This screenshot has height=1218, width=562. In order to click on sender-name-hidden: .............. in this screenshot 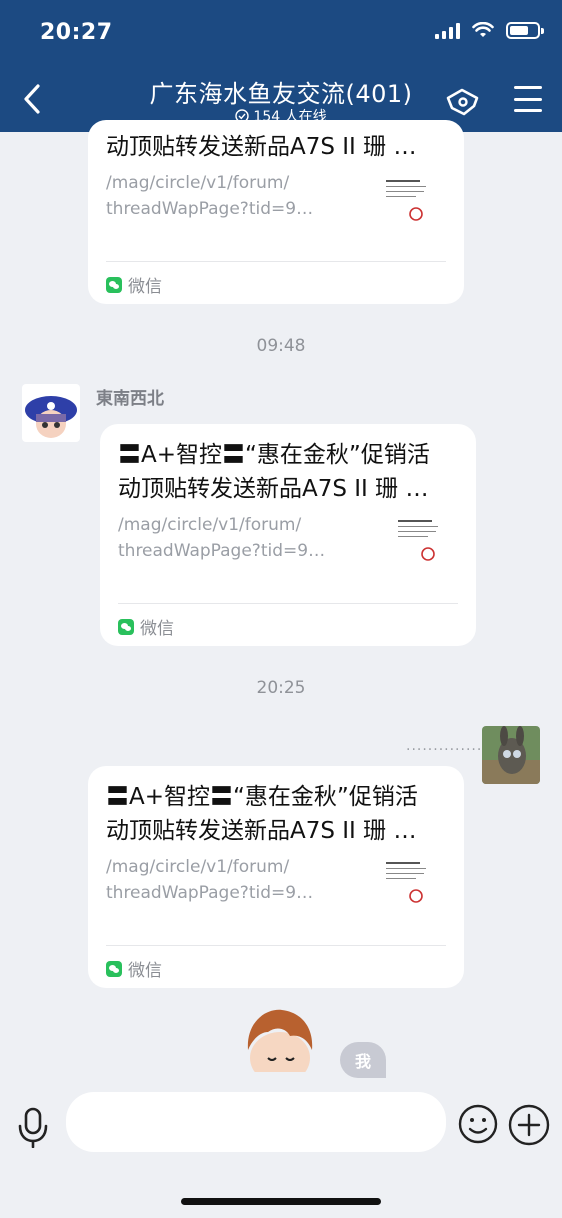, I will do `click(444, 746)`.